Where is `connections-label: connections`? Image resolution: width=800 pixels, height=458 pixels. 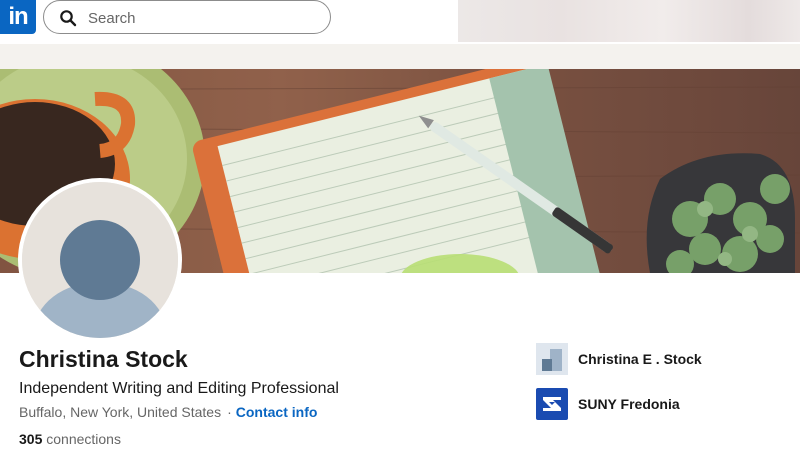 connections-label: connections is located at coordinates (83, 439).